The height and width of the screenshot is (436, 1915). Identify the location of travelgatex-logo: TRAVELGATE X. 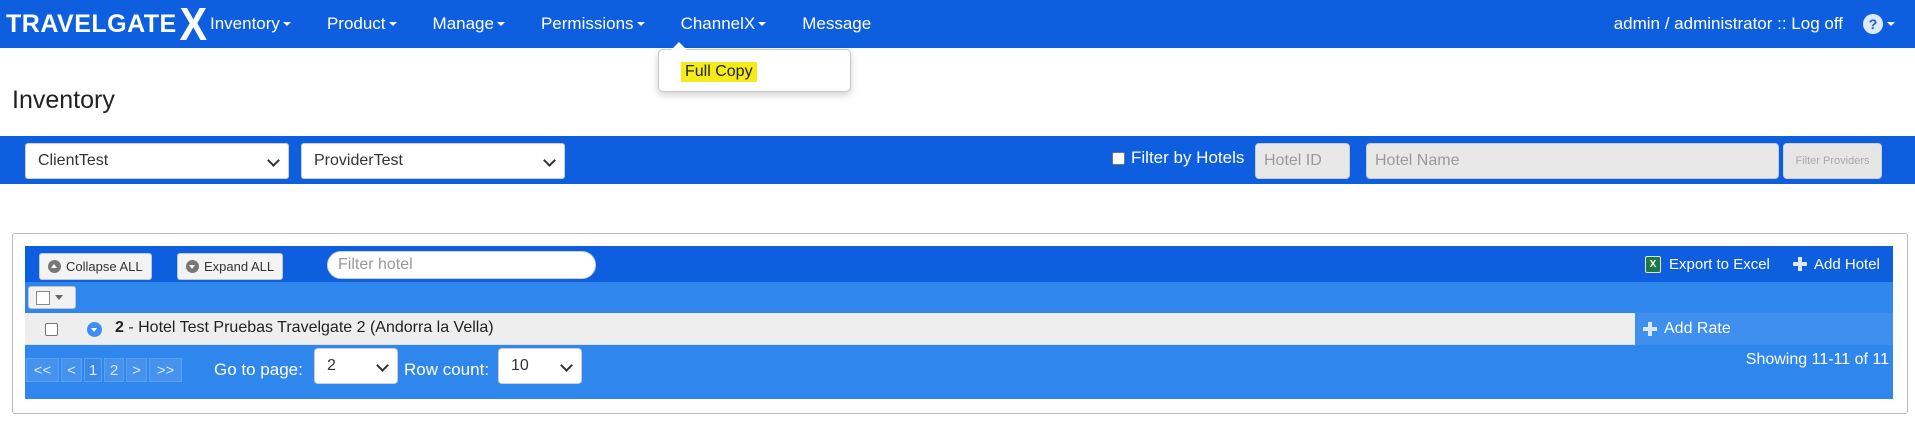
(107, 25).